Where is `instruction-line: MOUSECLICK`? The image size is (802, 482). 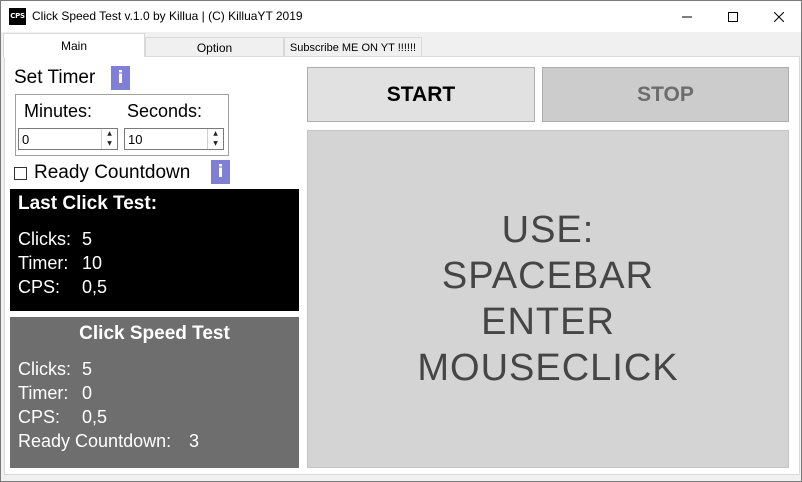 instruction-line: MOUSECLICK is located at coordinates (548, 368).